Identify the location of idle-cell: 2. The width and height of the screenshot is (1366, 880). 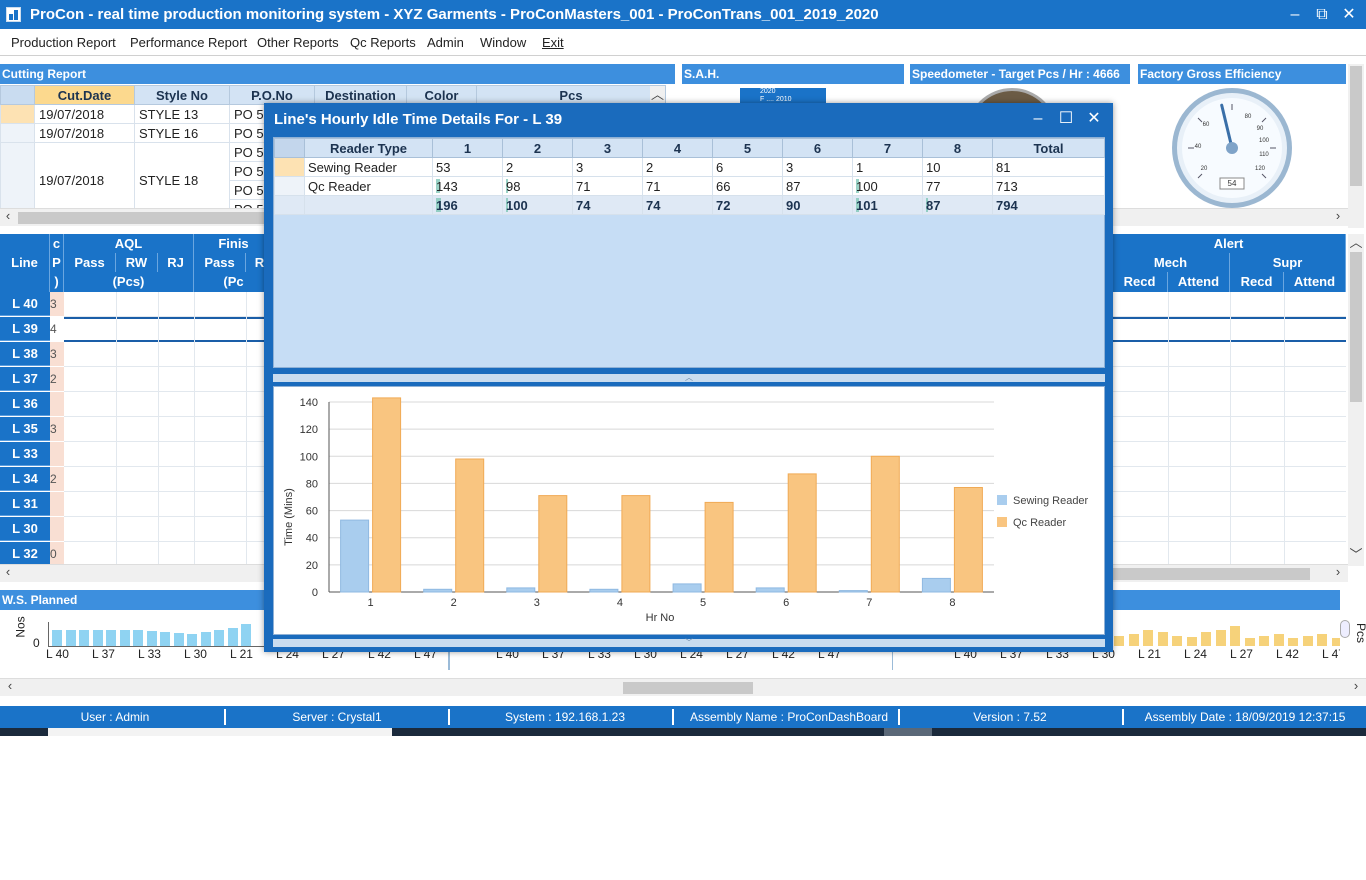
(677, 167).